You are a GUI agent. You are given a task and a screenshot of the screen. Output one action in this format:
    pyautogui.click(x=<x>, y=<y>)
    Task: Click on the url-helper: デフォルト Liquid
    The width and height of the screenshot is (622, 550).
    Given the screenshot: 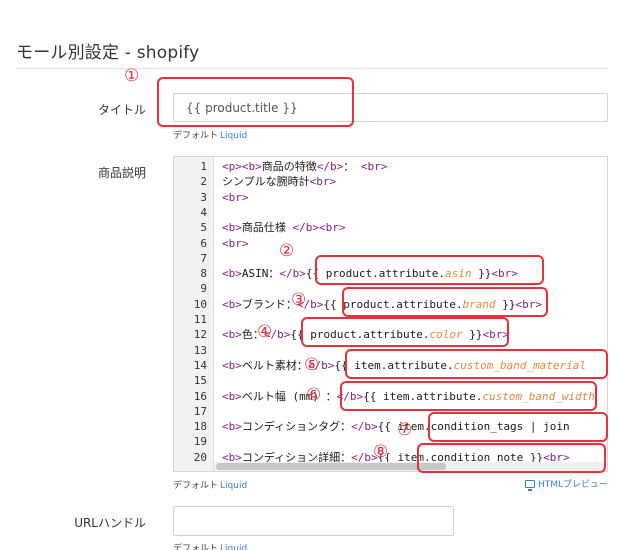 What is the action you would take?
    pyautogui.click(x=210, y=545)
    